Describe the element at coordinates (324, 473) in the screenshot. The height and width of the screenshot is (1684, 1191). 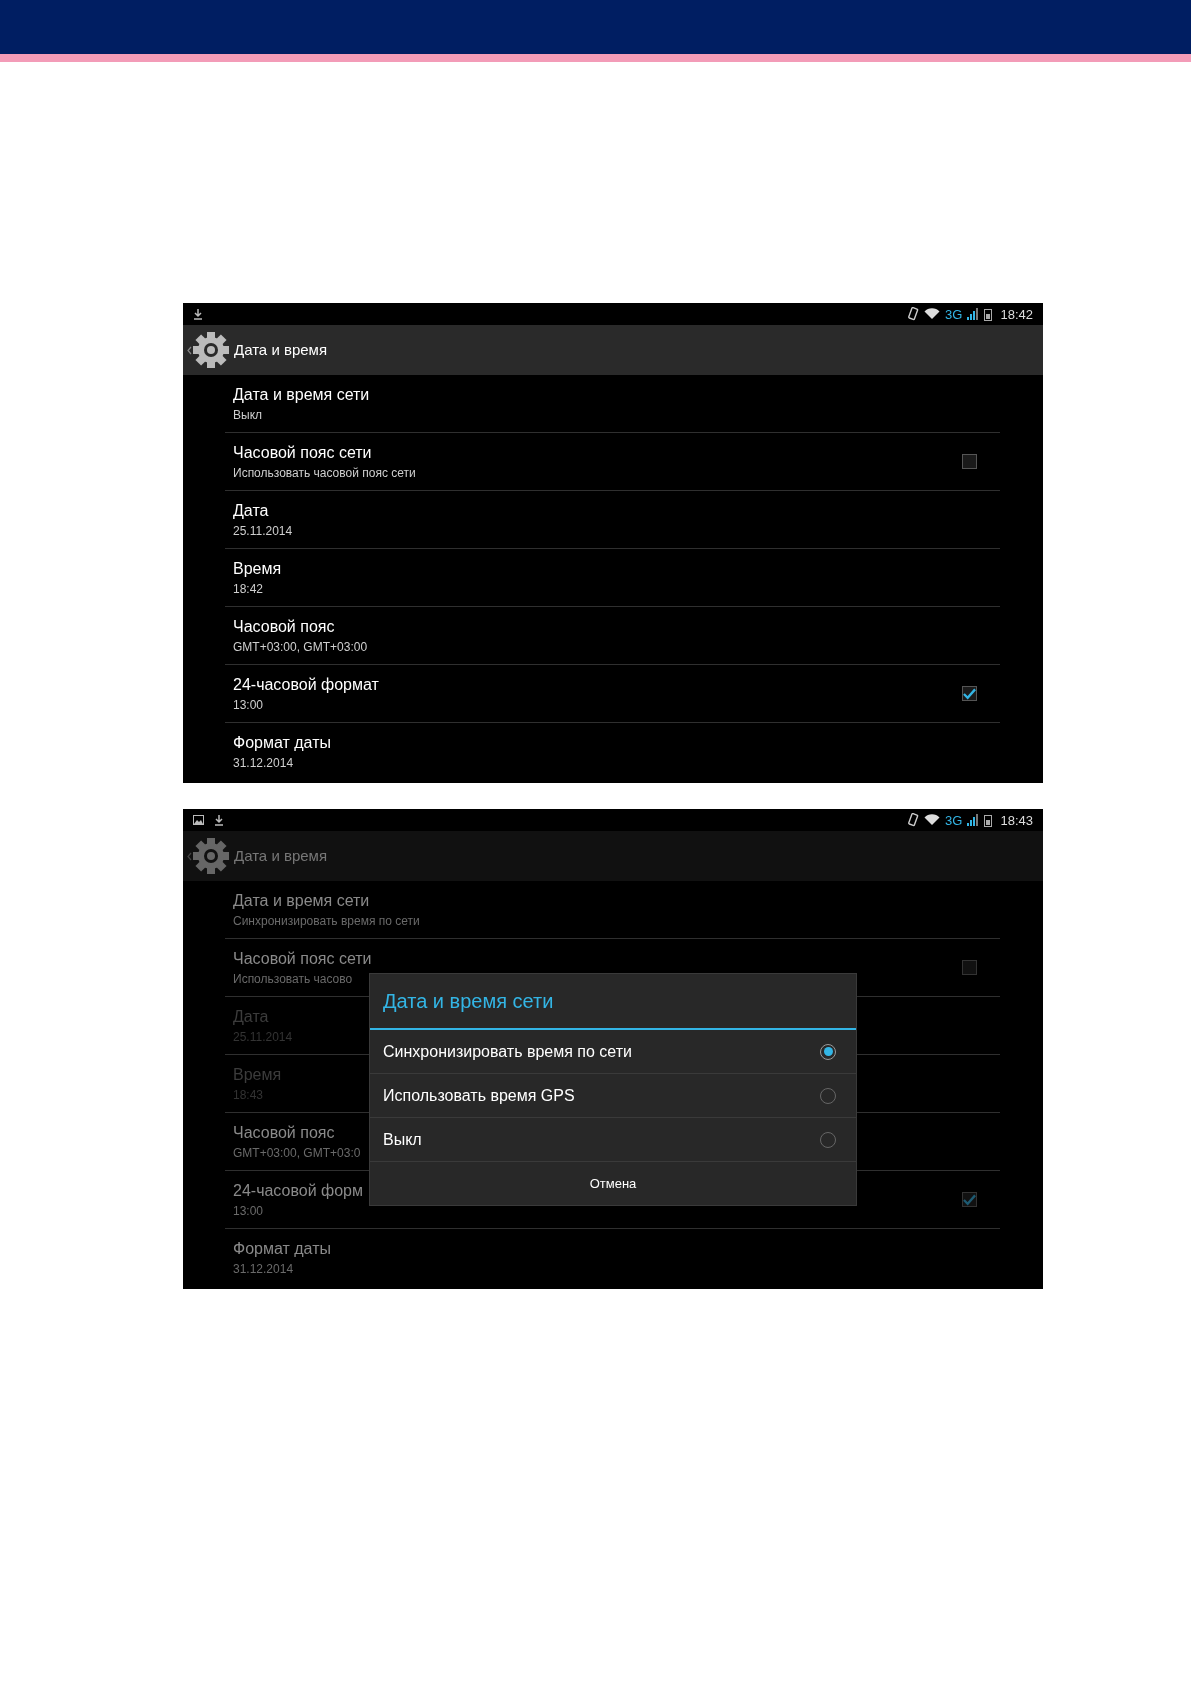
I see `setting-summary: Использовать часовой пояс сети` at that location.